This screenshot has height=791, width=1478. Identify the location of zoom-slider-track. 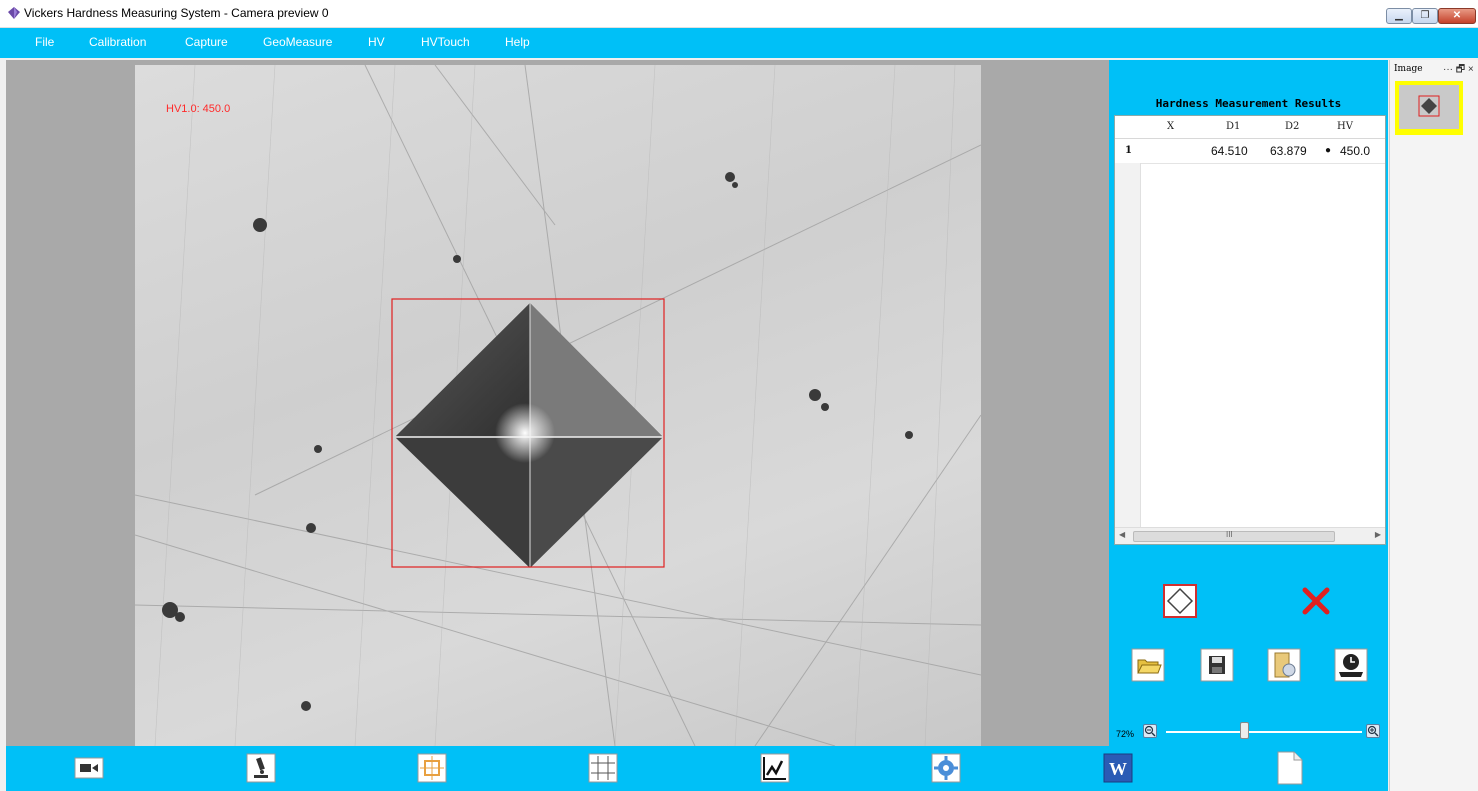
(1264, 732).